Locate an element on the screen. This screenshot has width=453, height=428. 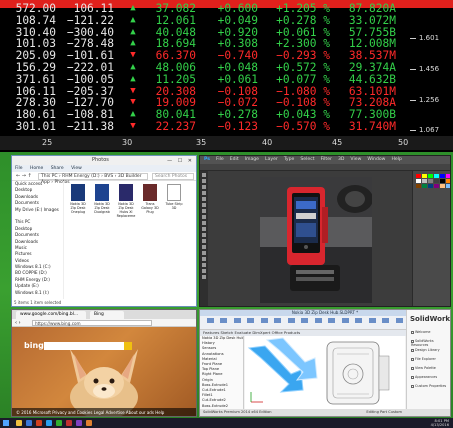
explorer-window-controls: — ☐ ✕ is located at coordinates (180, 161).